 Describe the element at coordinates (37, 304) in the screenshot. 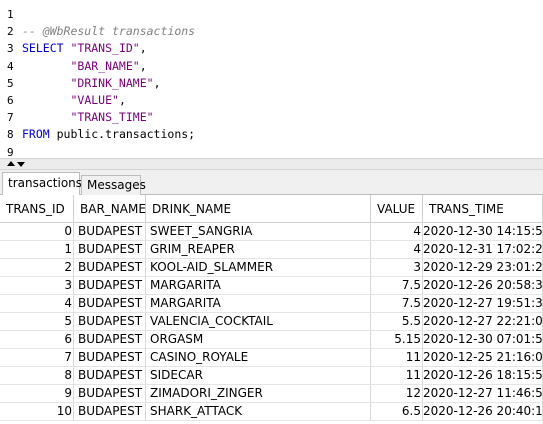

I see `cell-trans-id: 4` at that location.